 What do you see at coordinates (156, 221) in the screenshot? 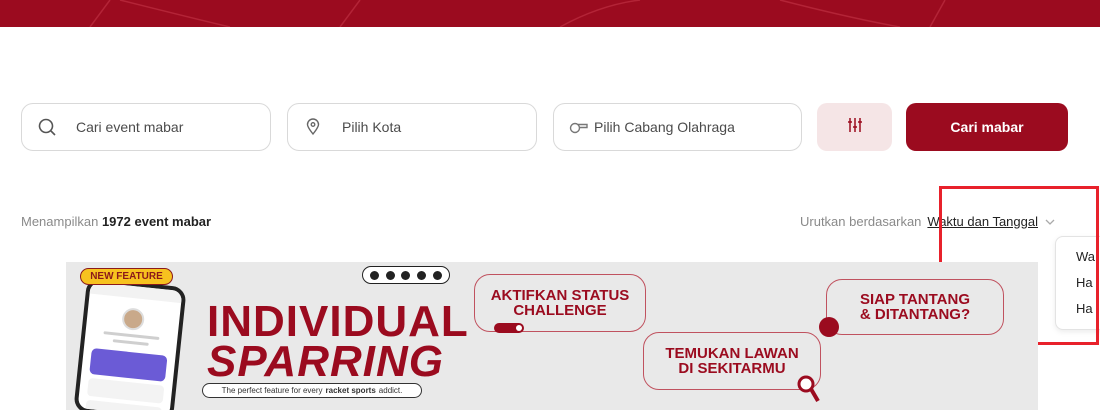
I see `result-count-value: 1972 event mabar` at bounding box center [156, 221].